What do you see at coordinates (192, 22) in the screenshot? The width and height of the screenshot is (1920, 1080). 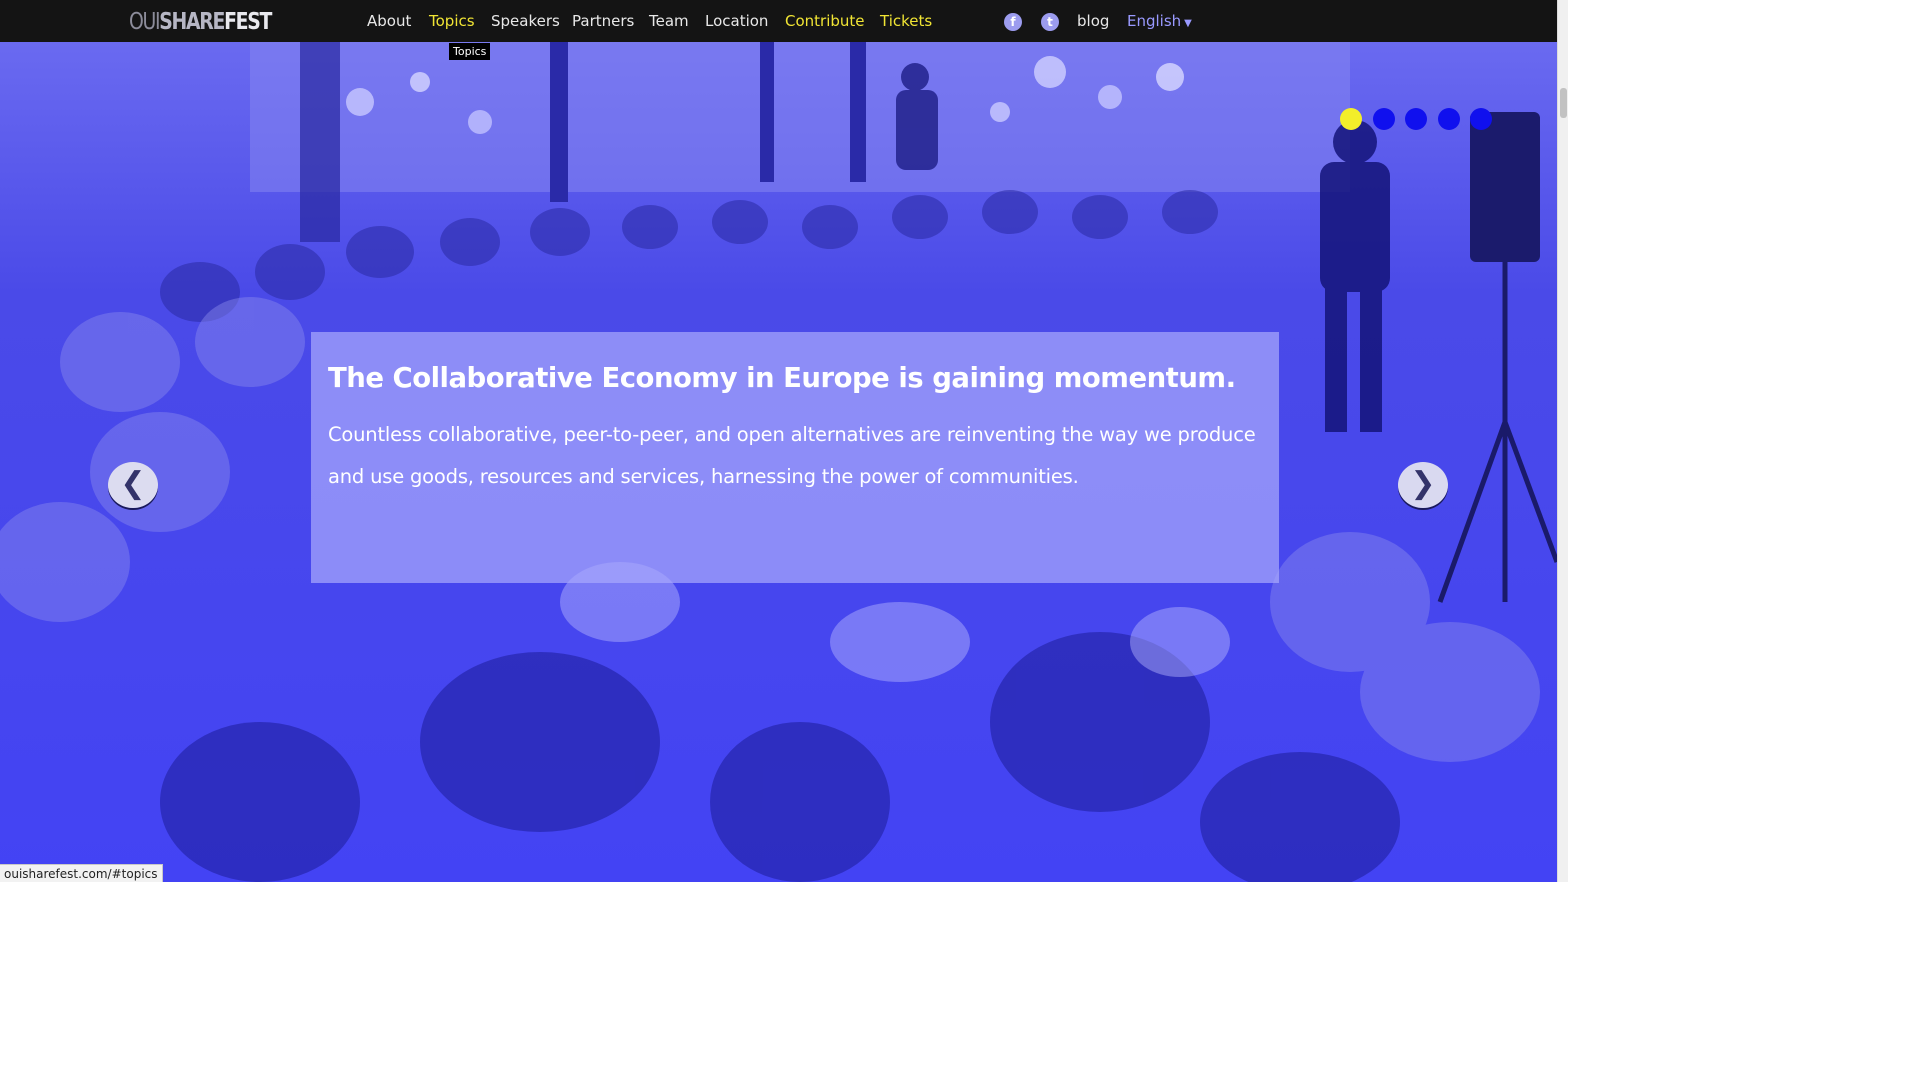 I see `logo-part-share: SHARE` at bounding box center [192, 22].